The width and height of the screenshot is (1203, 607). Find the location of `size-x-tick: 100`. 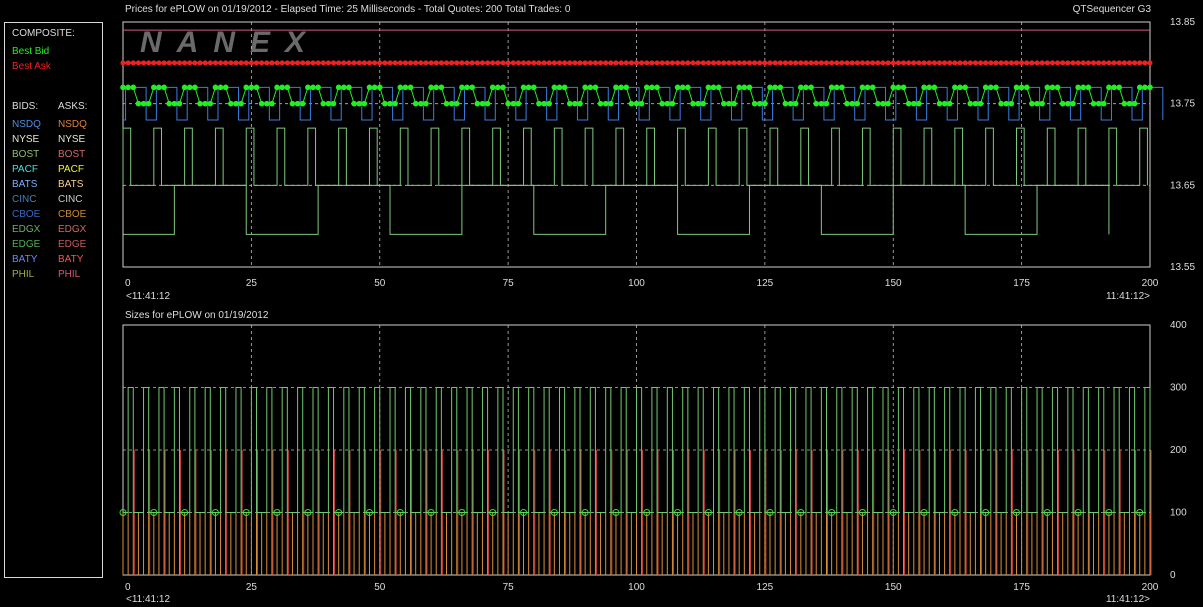

size-x-tick: 100 is located at coordinates (636, 587).